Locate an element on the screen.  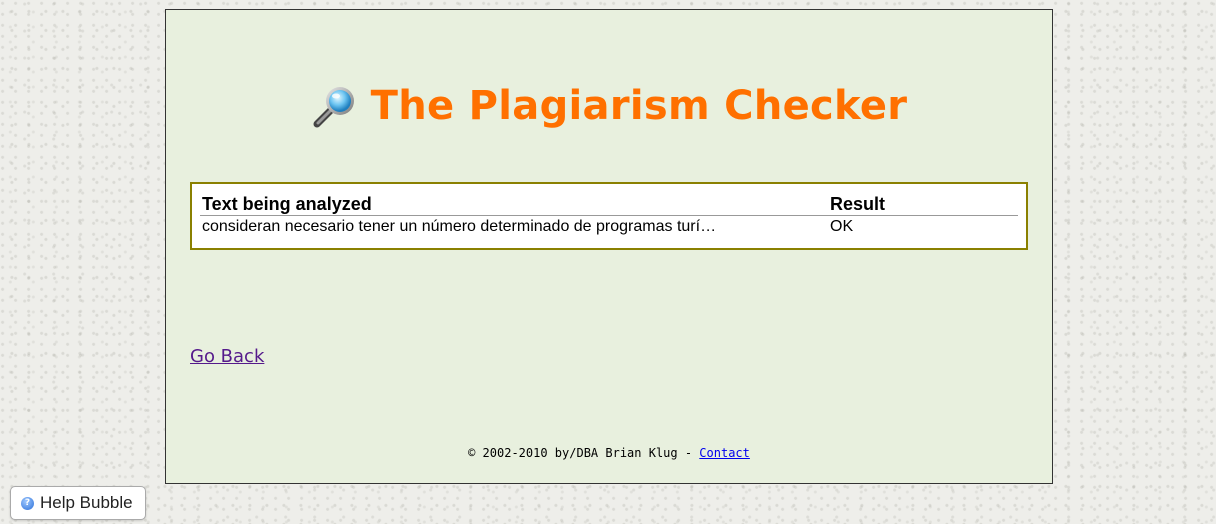
footer: © 2002-2010 by/DBA Brian Klug - Contact is located at coordinates (609, 453).